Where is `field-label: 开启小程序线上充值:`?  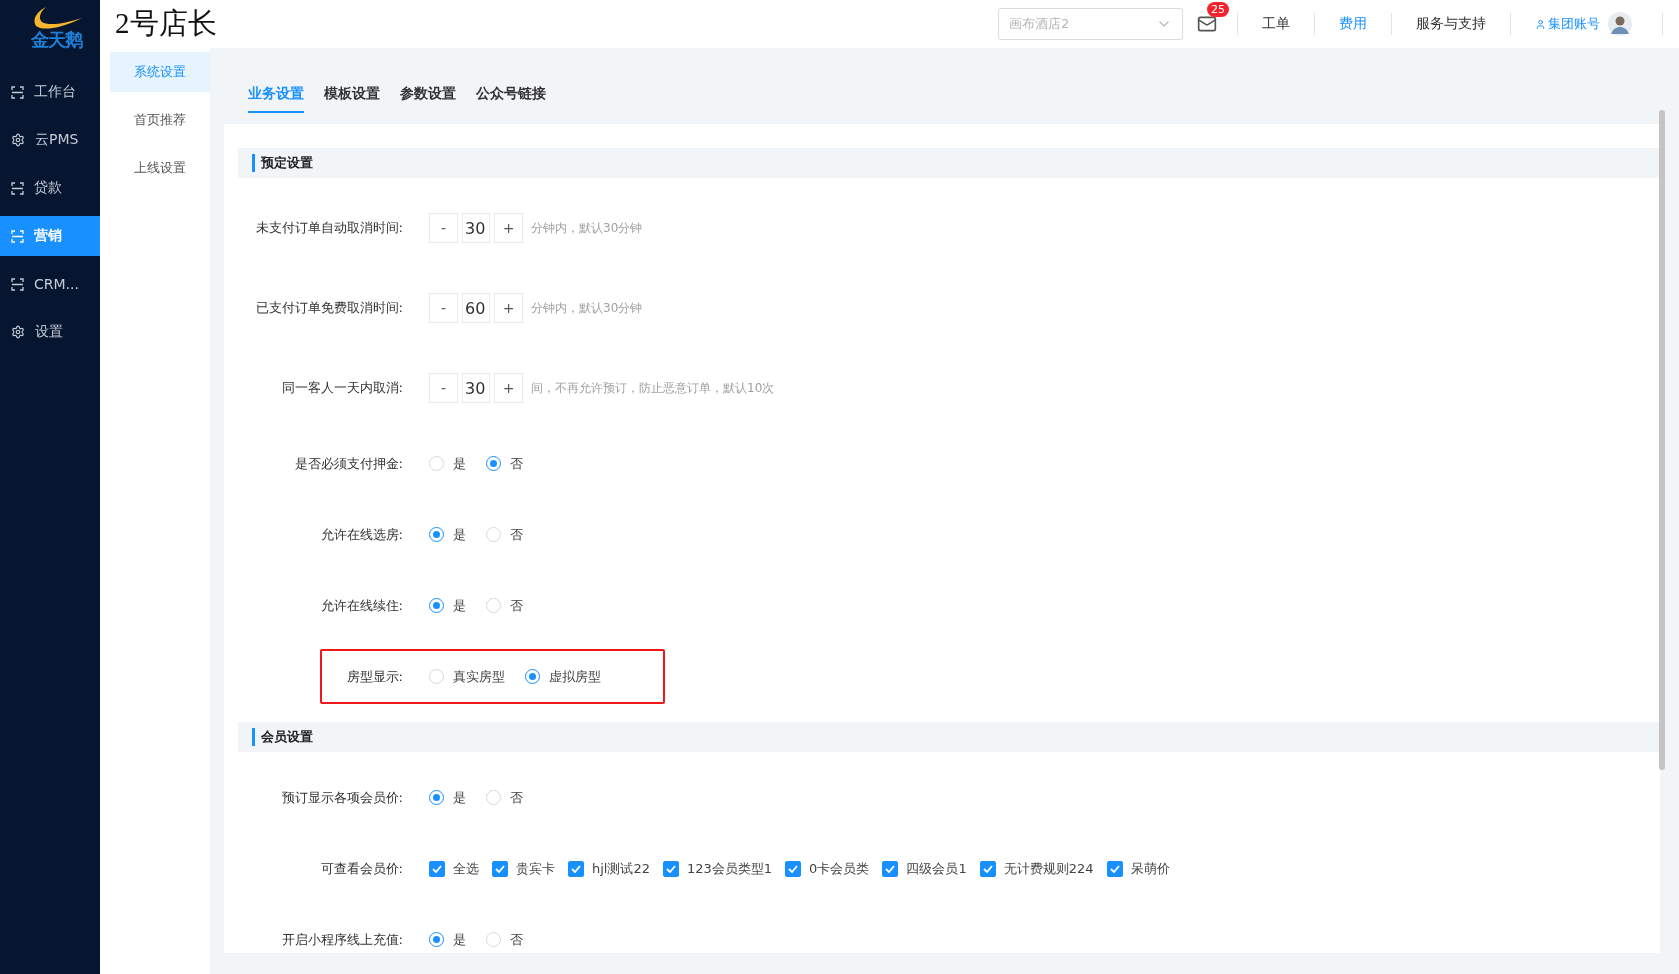
field-label: 开启小程序线上充值: is located at coordinates (341, 939).